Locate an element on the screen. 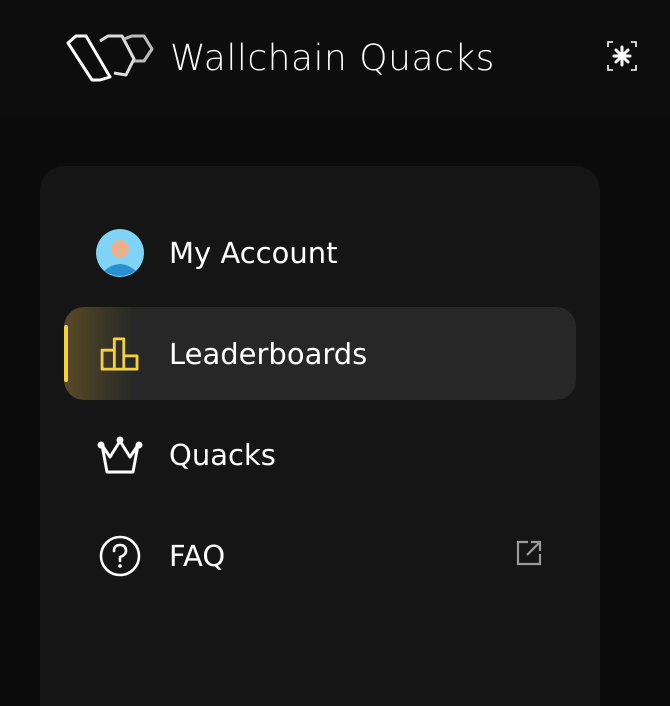  bar-chart-icon is located at coordinates (120, 353).